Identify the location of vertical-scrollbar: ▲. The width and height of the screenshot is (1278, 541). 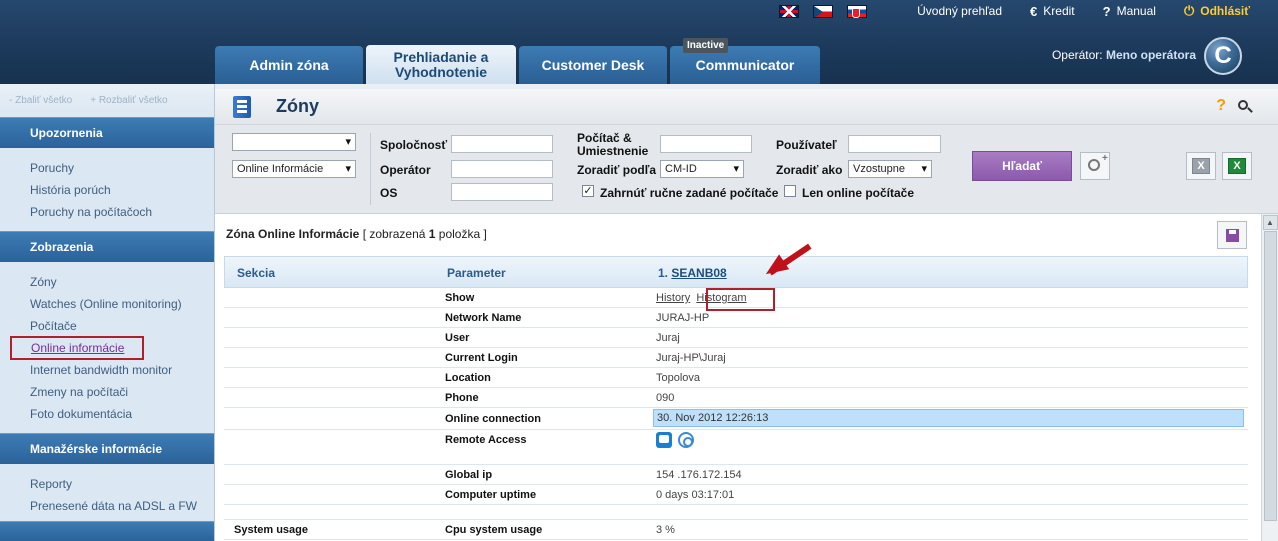
(1269, 377).